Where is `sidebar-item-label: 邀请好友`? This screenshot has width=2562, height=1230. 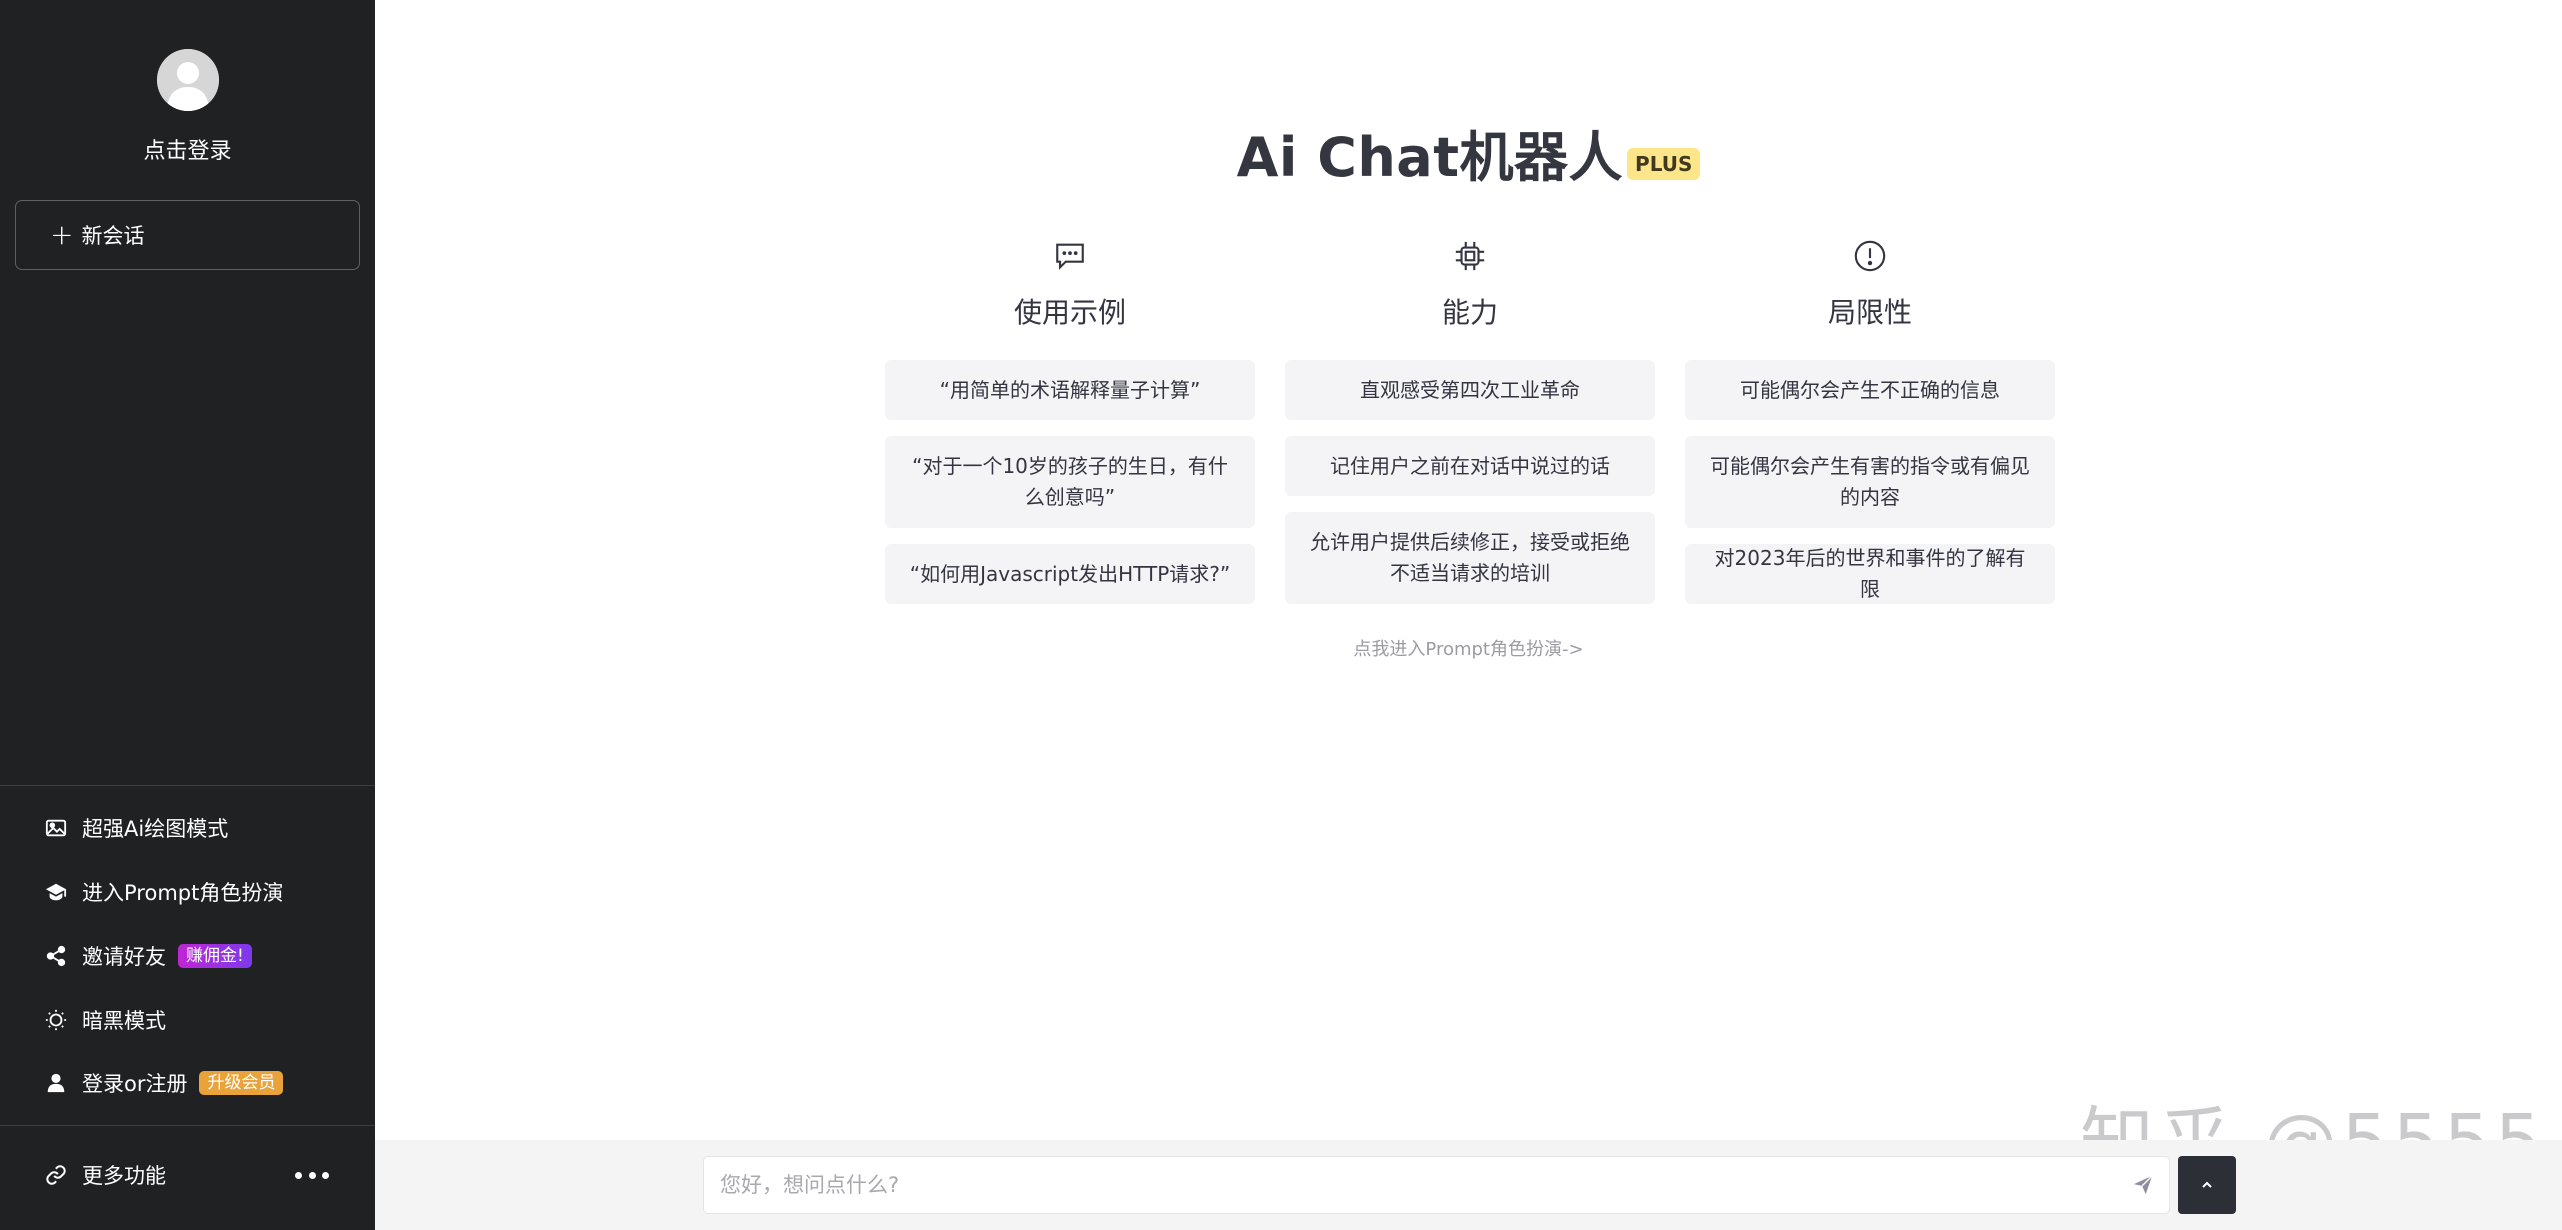
sidebar-item-label: 邀请好友 is located at coordinates (124, 957).